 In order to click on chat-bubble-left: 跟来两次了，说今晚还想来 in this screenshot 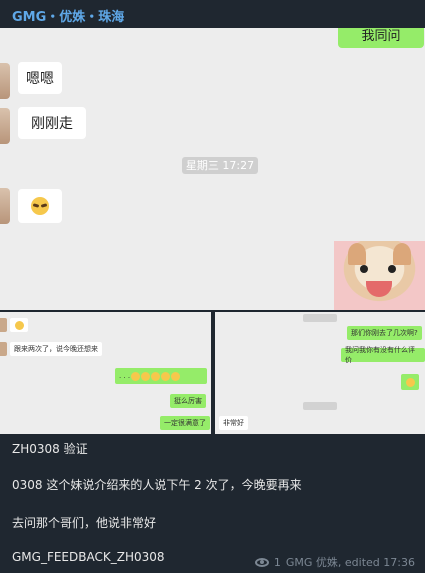, I will do `click(56, 349)`.